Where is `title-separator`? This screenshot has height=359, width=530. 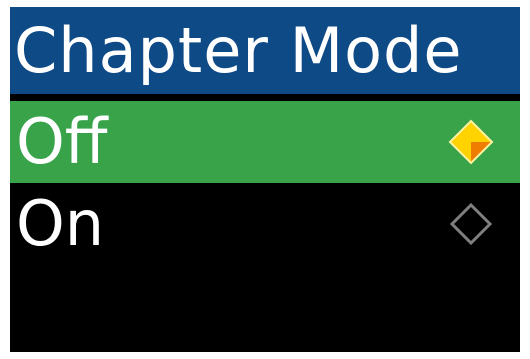 title-separator is located at coordinates (265, 97).